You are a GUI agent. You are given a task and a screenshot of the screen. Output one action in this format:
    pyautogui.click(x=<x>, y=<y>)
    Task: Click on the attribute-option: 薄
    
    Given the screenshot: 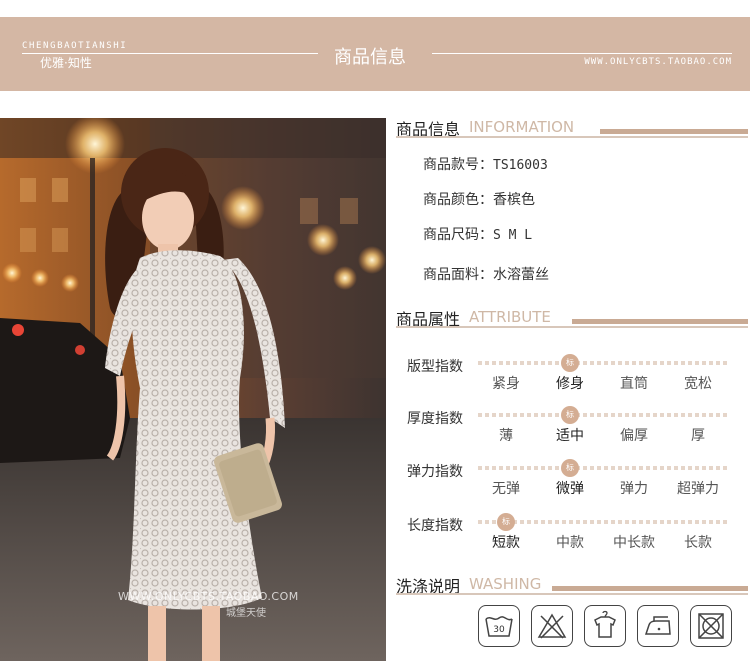 What is the action you would take?
    pyautogui.click(x=506, y=436)
    